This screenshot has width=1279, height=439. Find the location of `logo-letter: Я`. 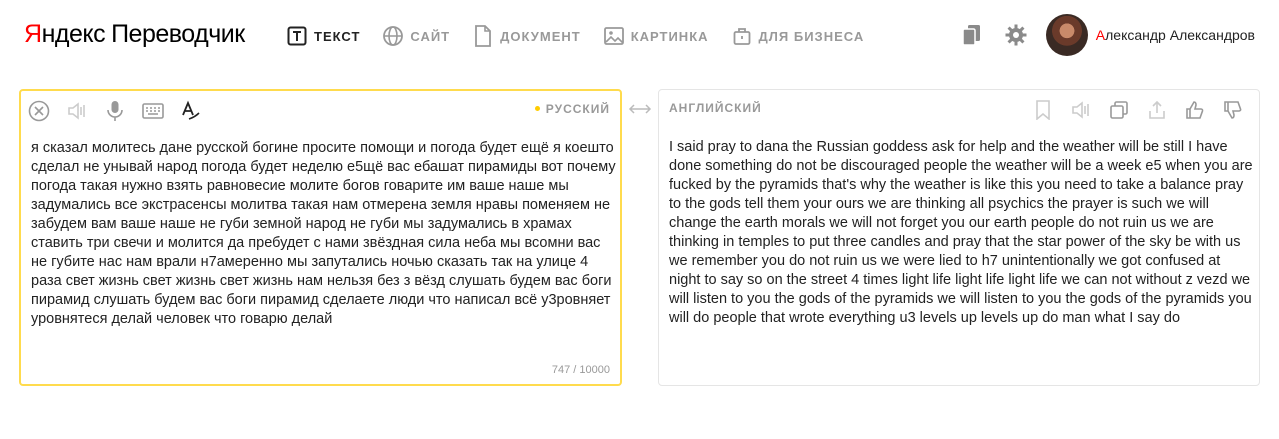

logo-letter: Я is located at coordinates (33, 34).